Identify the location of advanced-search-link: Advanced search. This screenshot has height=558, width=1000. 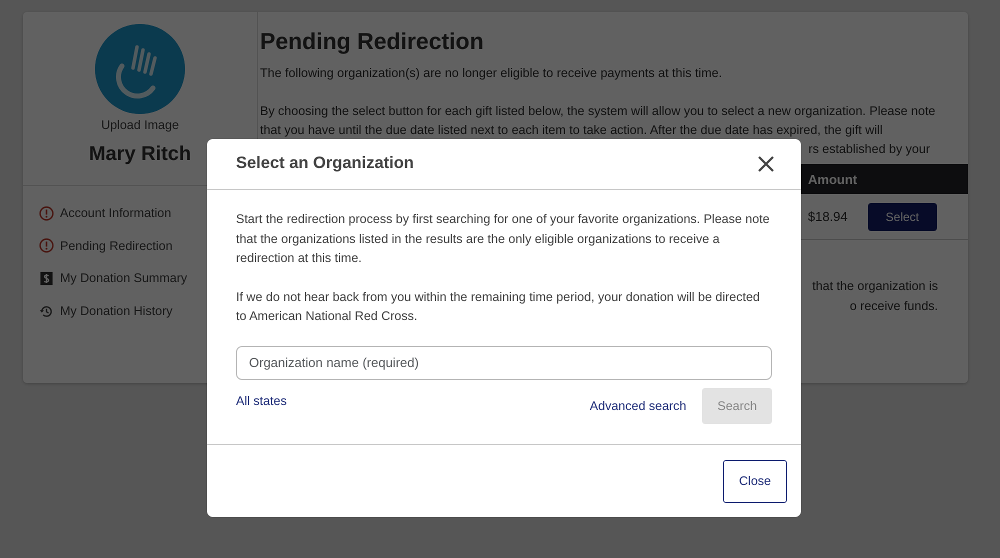
(638, 406).